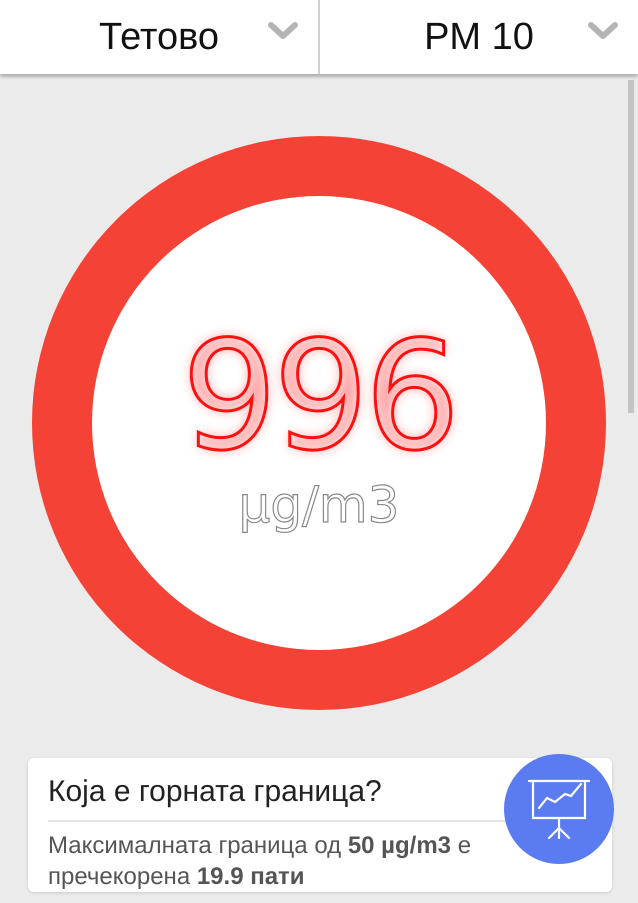  What do you see at coordinates (559, 809) in the screenshot?
I see `presentation-chart-icon` at bounding box center [559, 809].